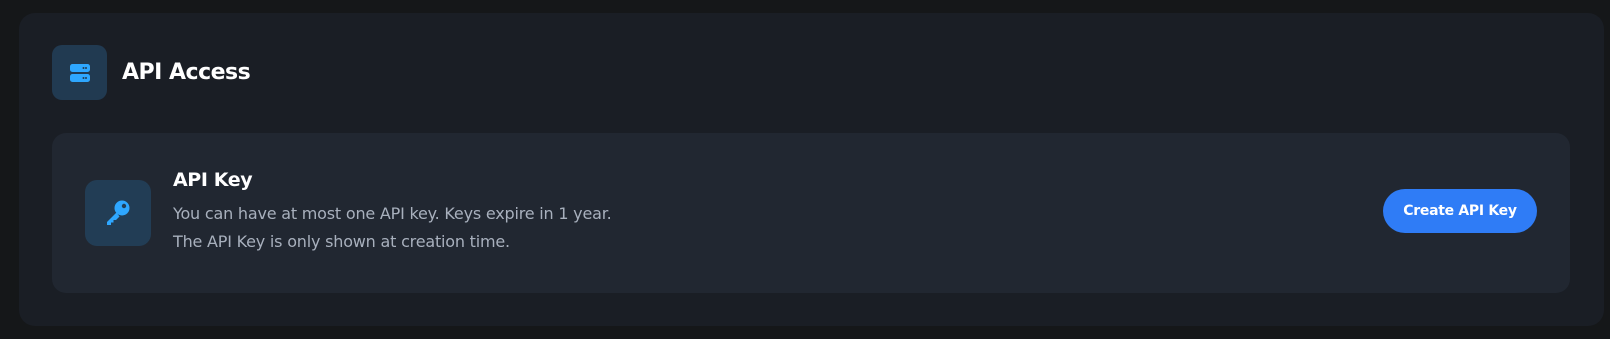 This screenshot has width=1610, height=339. I want to click on key-icon, so click(118, 213).